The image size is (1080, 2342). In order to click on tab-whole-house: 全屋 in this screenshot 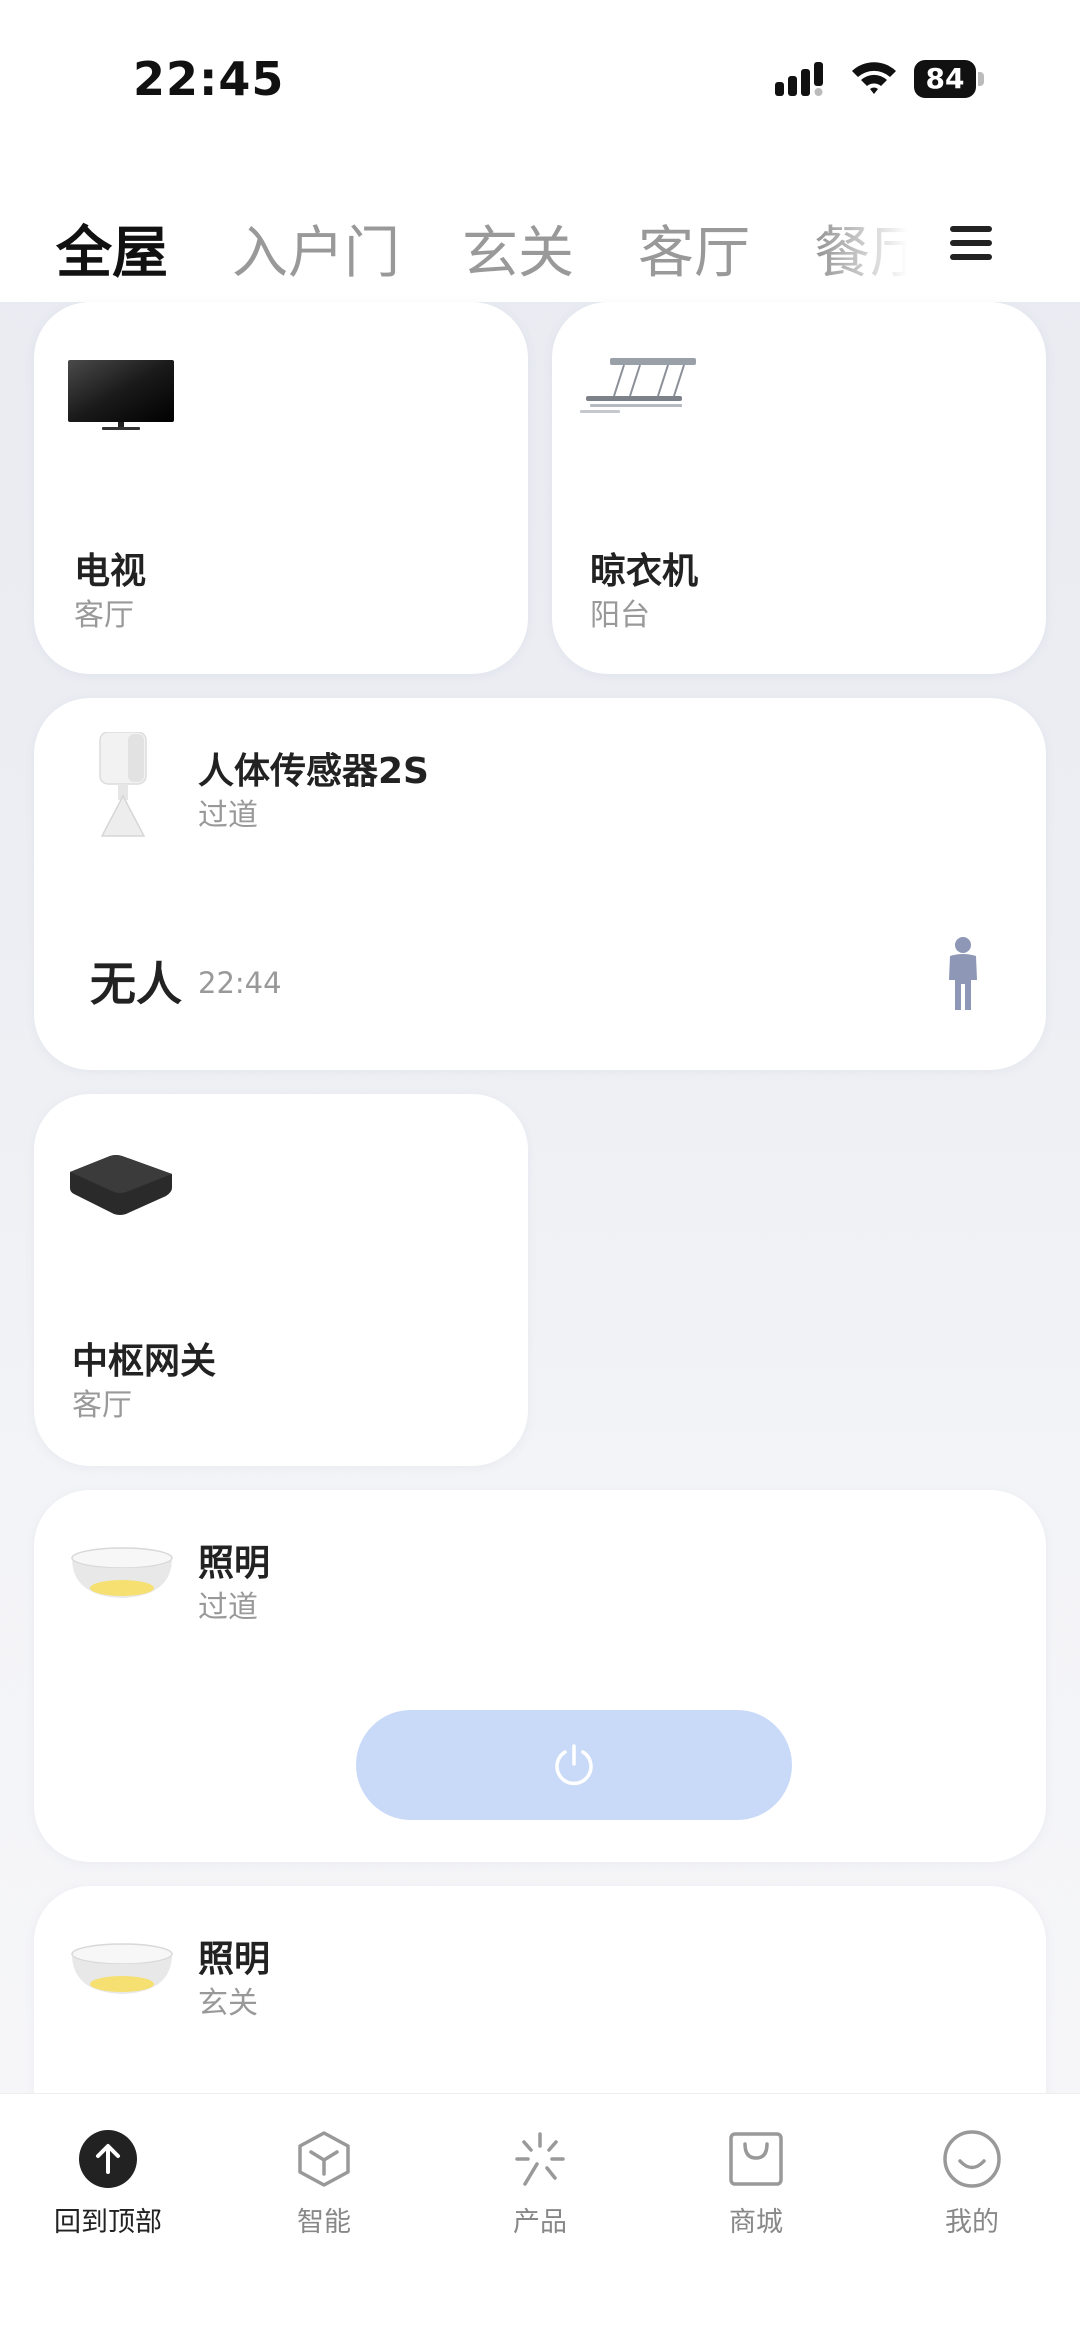, I will do `click(112, 248)`.